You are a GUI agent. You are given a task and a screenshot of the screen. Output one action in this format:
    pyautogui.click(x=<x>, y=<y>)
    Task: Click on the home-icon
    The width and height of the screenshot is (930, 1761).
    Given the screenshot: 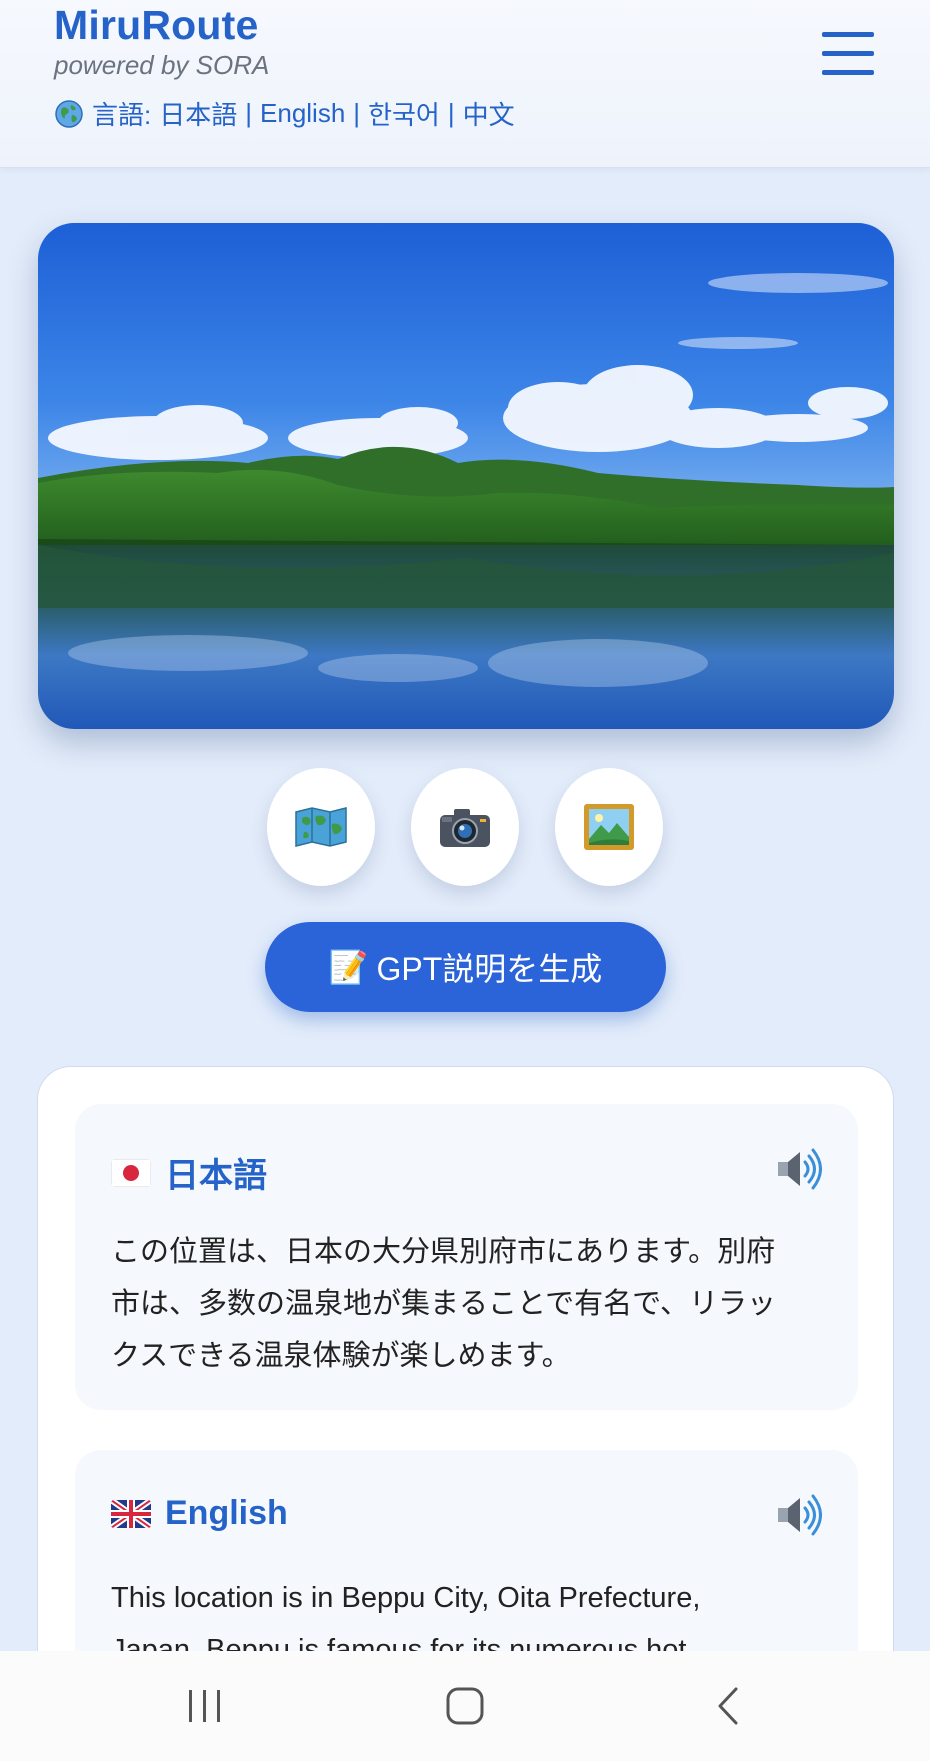 What is the action you would take?
    pyautogui.click(x=465, y=1706)
    